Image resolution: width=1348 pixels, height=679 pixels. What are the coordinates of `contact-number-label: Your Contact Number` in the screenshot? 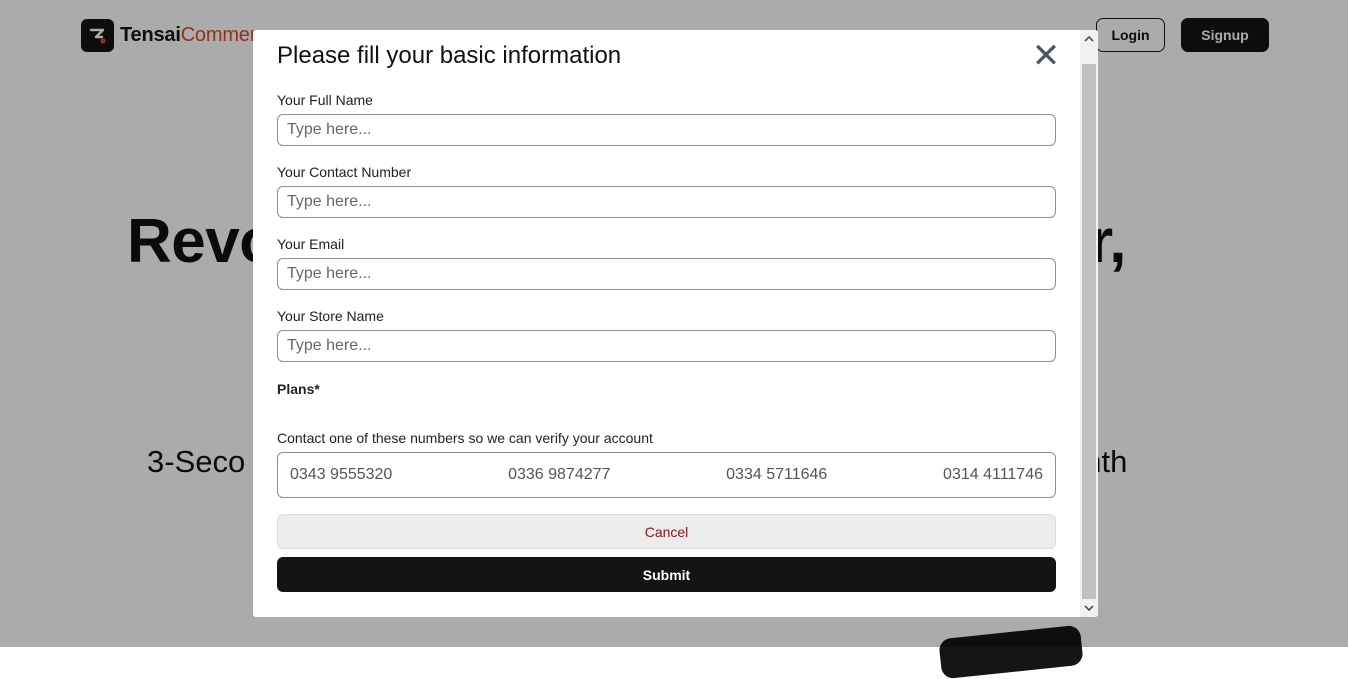 It's located at (344, 172).